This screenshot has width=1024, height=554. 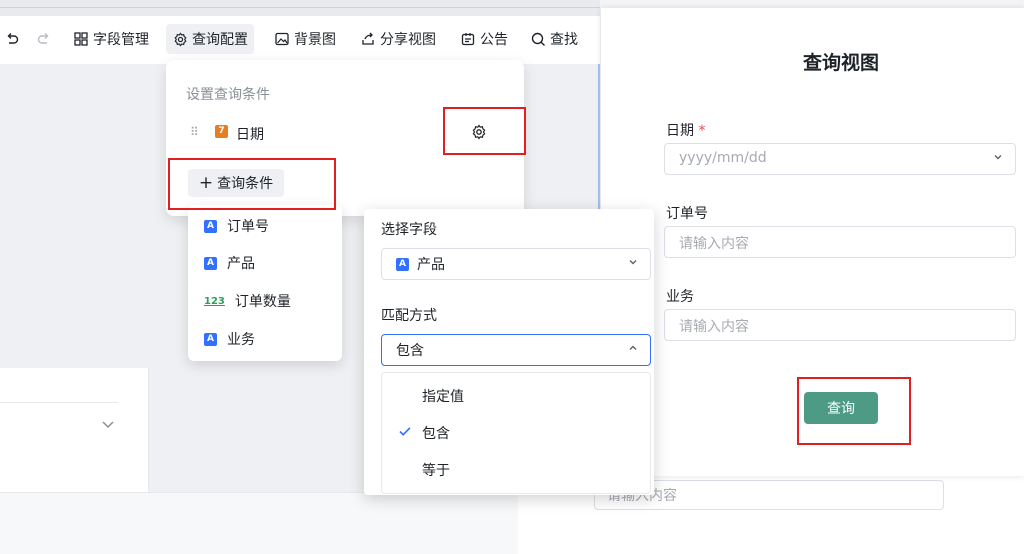 What do you see at coordinates (248, 227) in the screenshot?
I see `field-option-label: 订单号` at bounding box center [248, 227].